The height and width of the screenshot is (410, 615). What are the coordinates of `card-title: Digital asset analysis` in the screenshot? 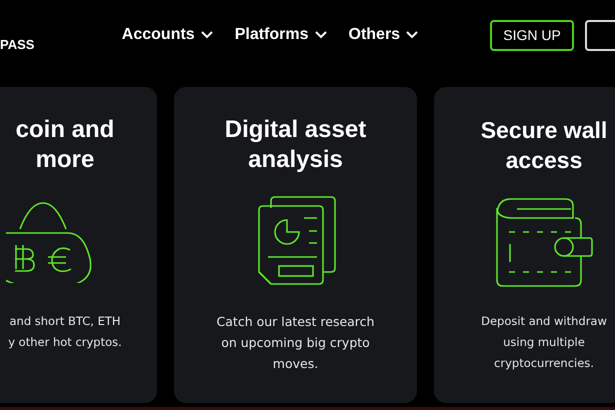 It's located at (295, 145).